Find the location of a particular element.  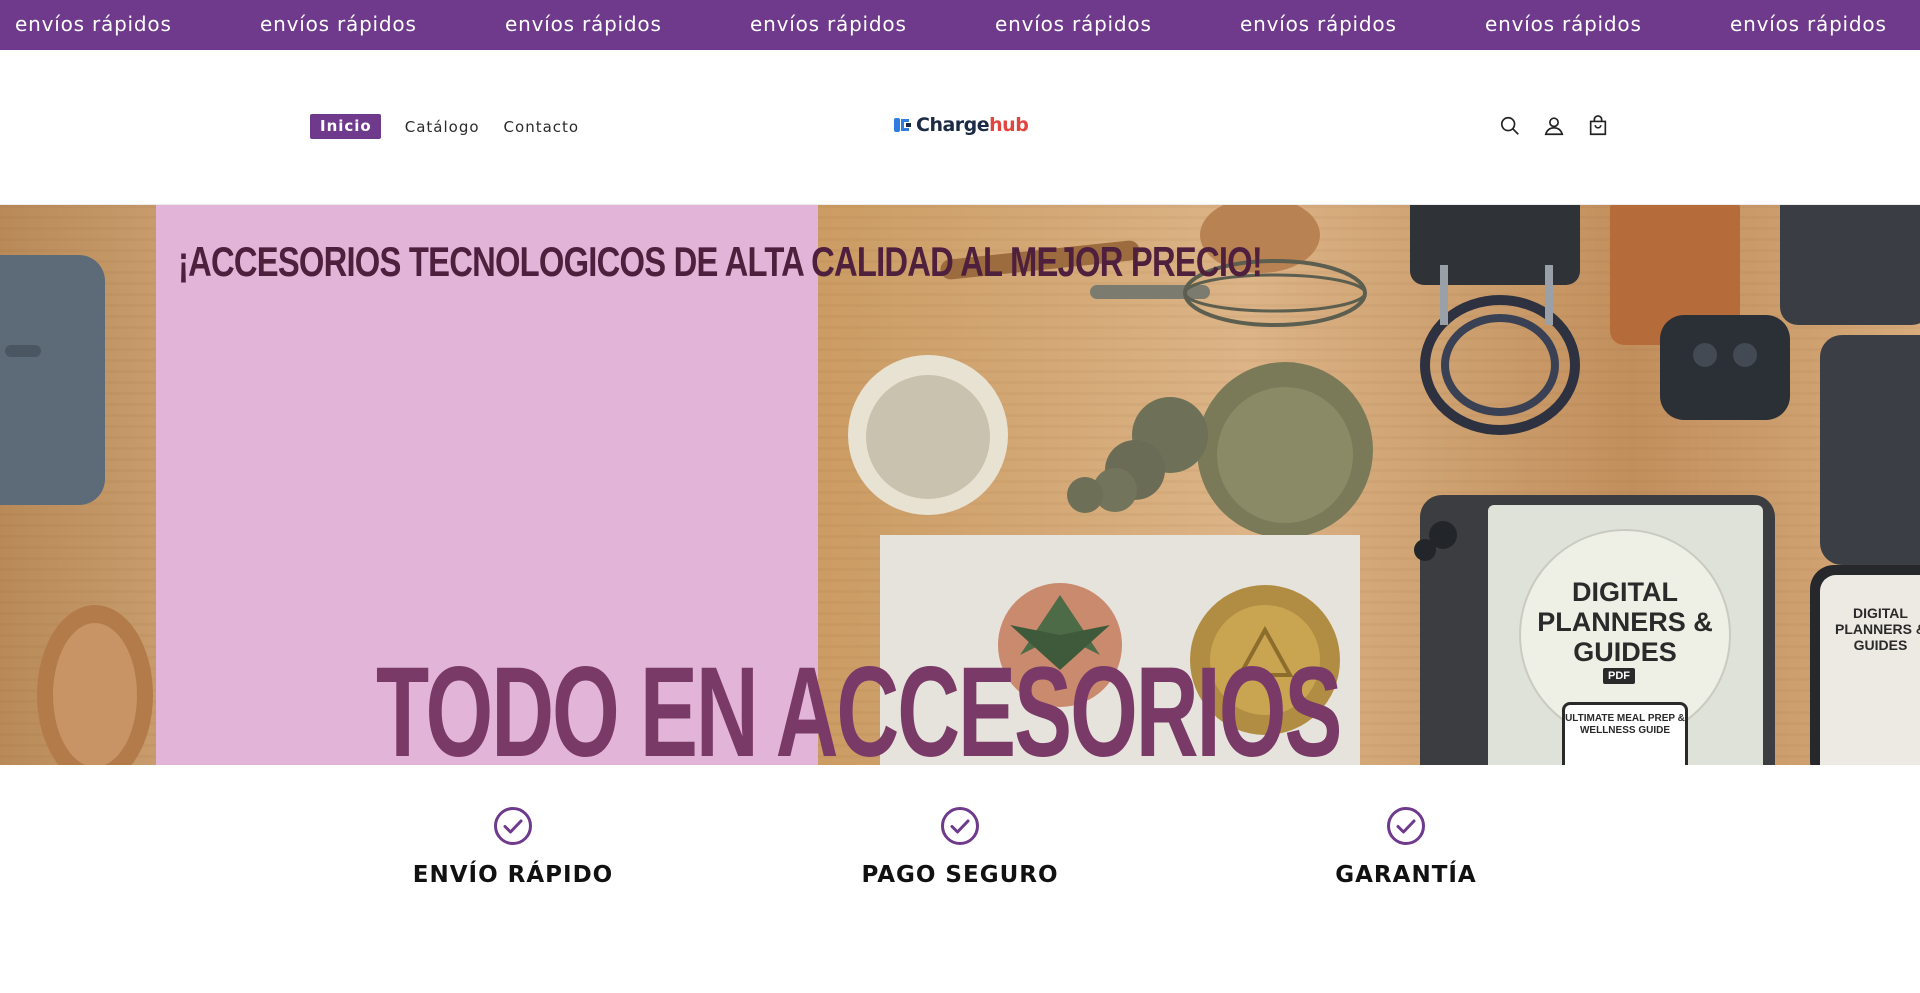

feature-title: GARANTÍA is located at coordinates (1406, 875).